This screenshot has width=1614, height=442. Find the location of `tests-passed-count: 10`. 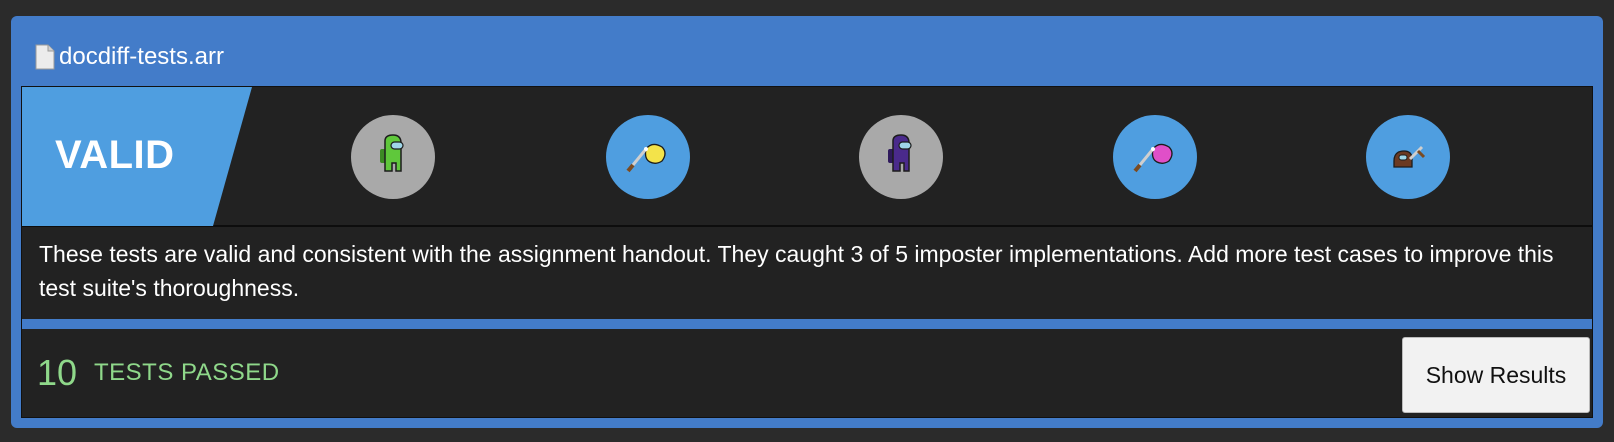

tests-passed-count: 10 is located at coordinates (57, 372).